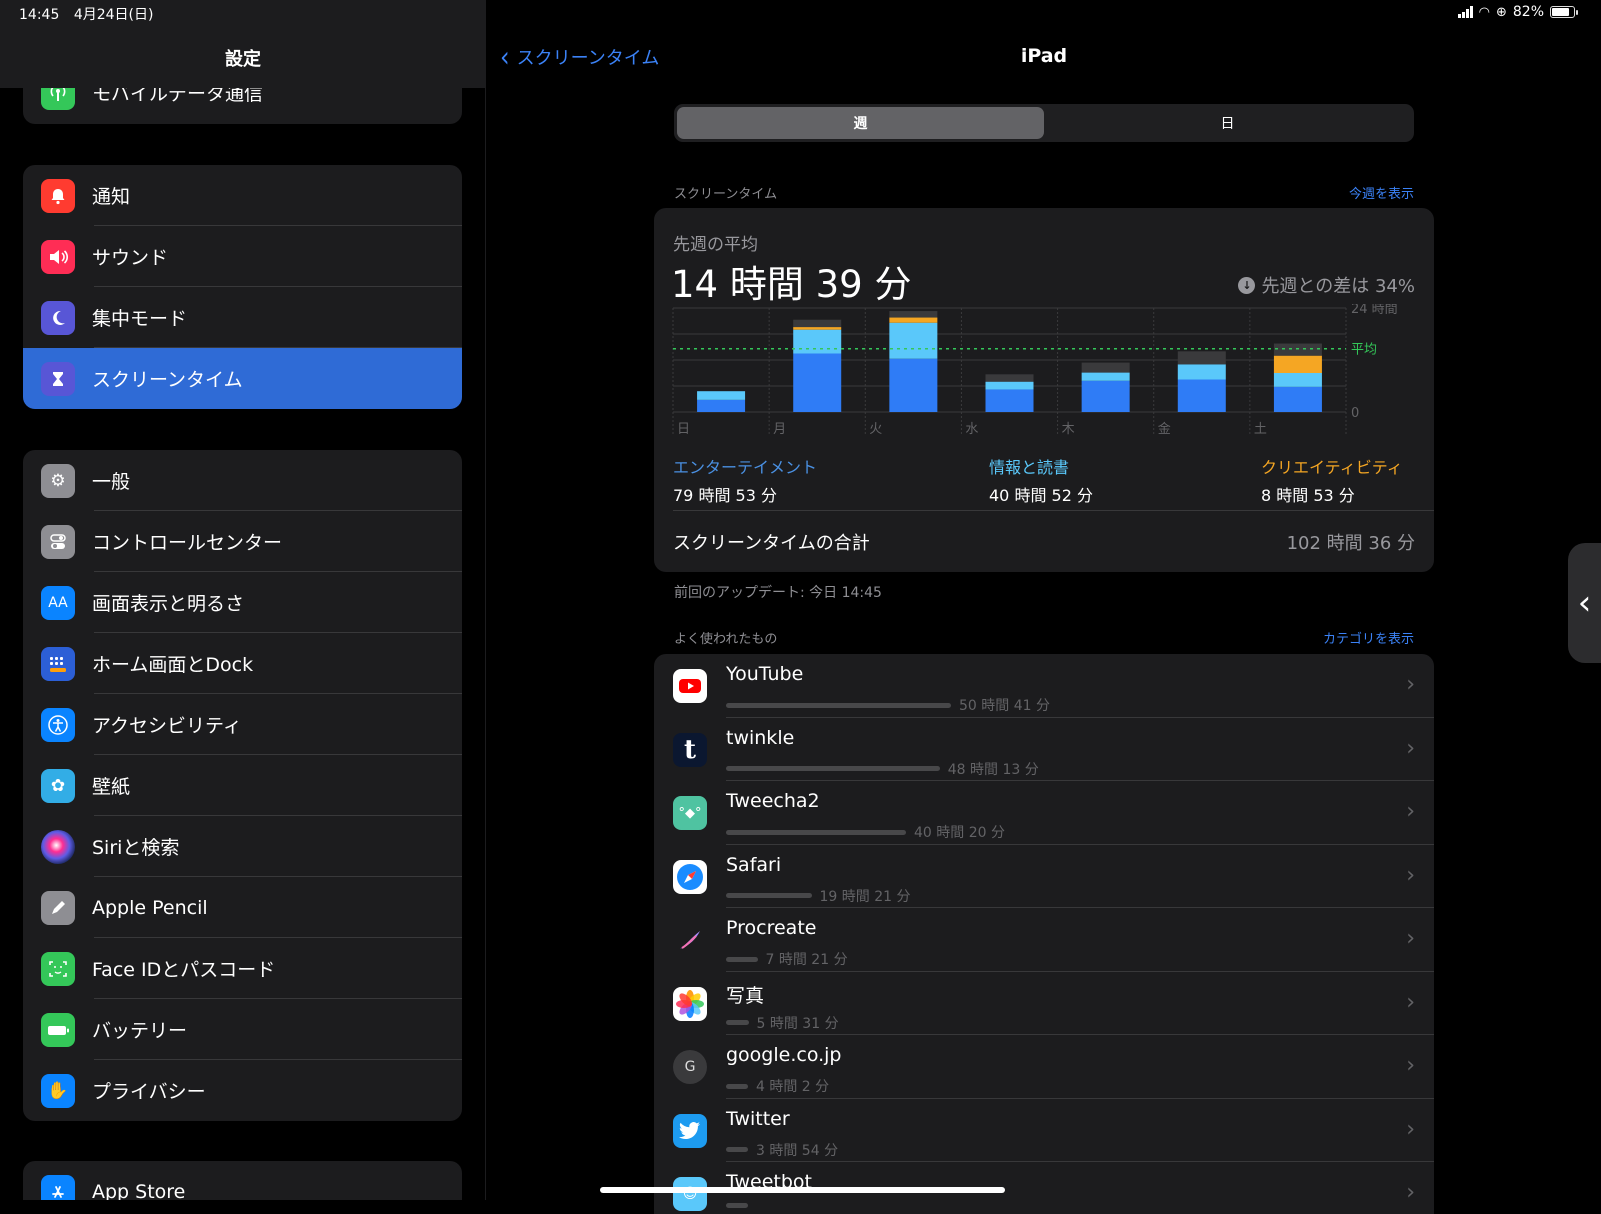  What do you see at coordinates (1053, 510) in the screenshot?
I see `separator` at bounding box center [1053, 510].